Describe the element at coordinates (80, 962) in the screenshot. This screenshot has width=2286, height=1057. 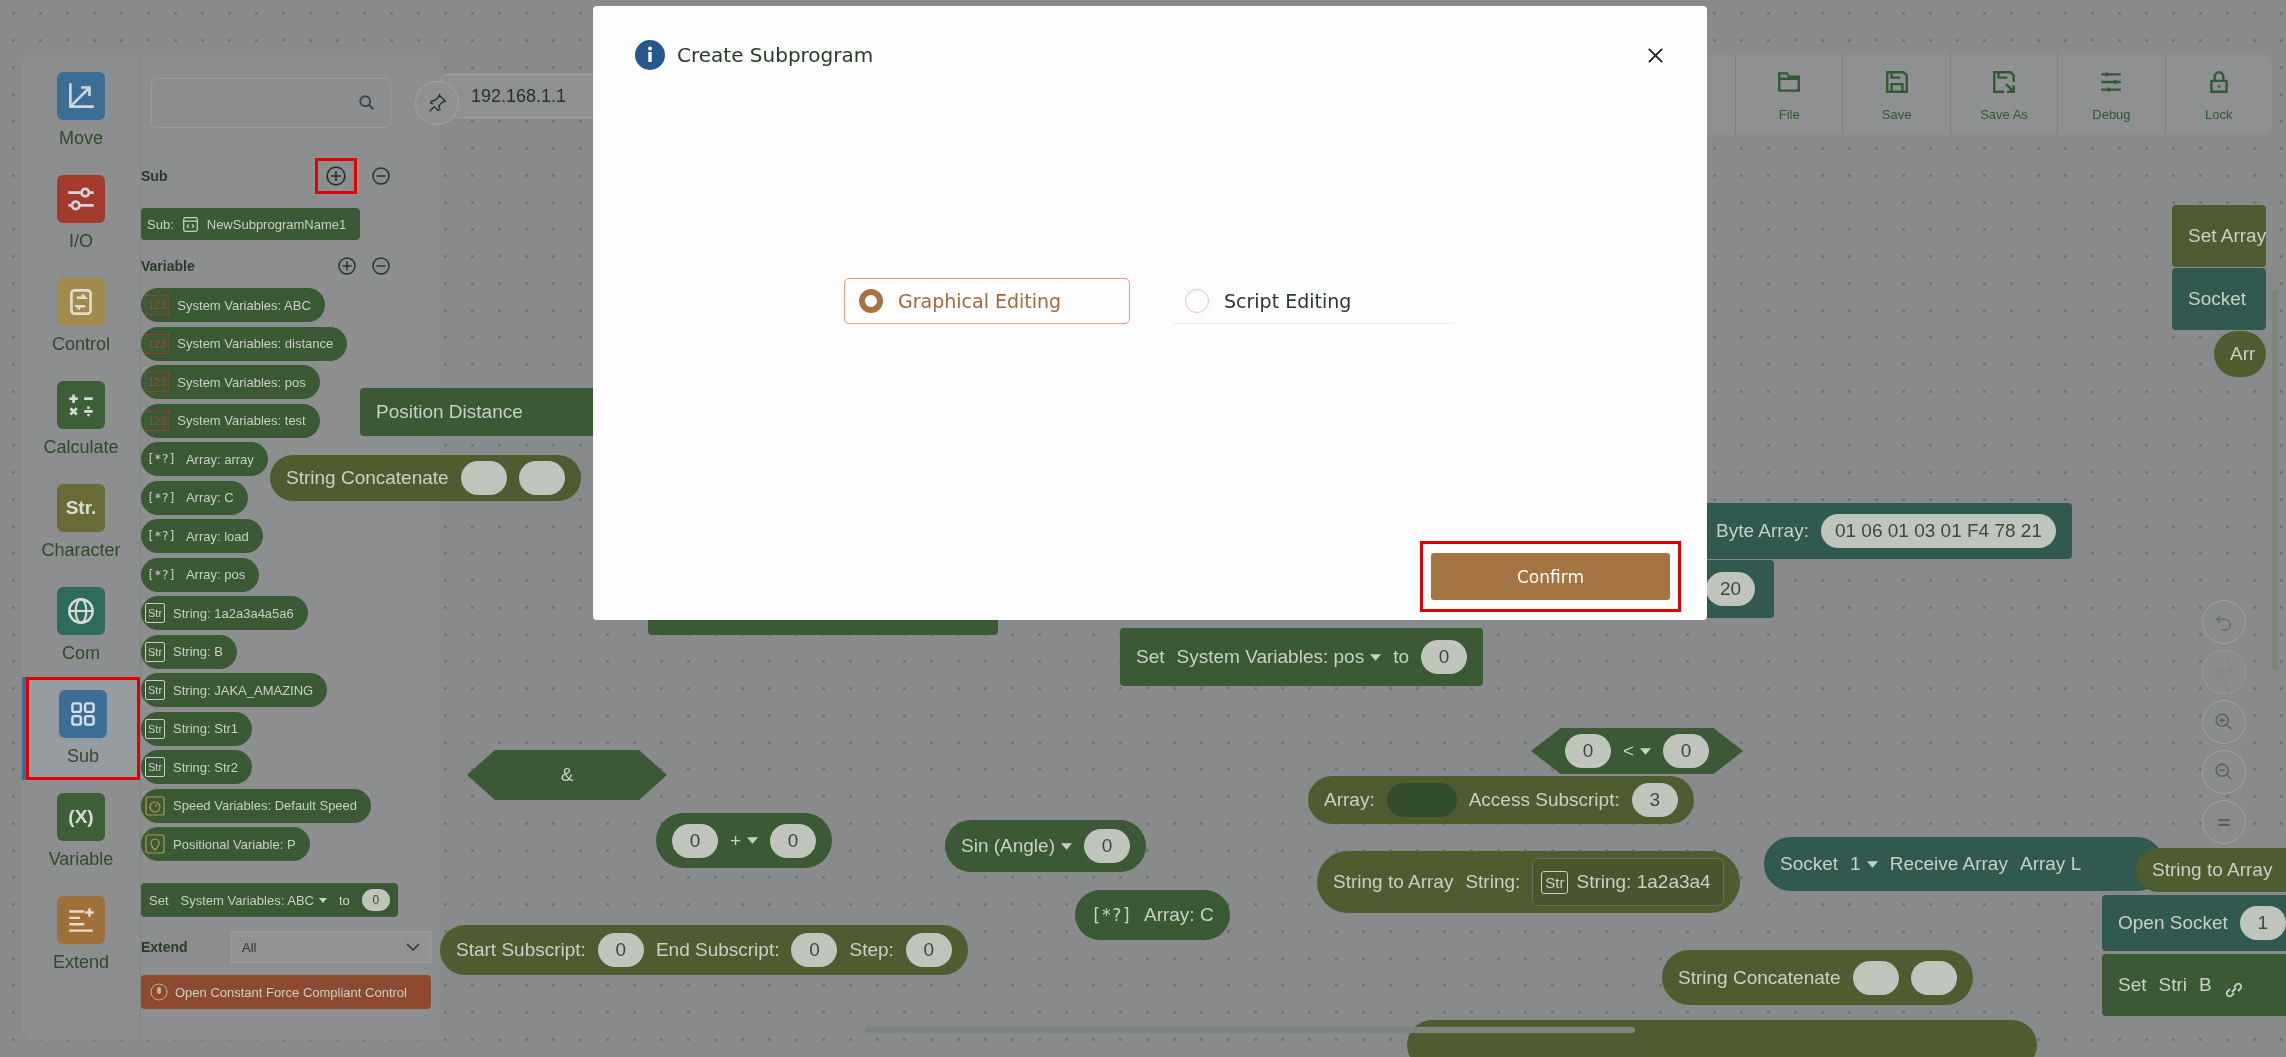
I see `category-label: Extend` at that location.